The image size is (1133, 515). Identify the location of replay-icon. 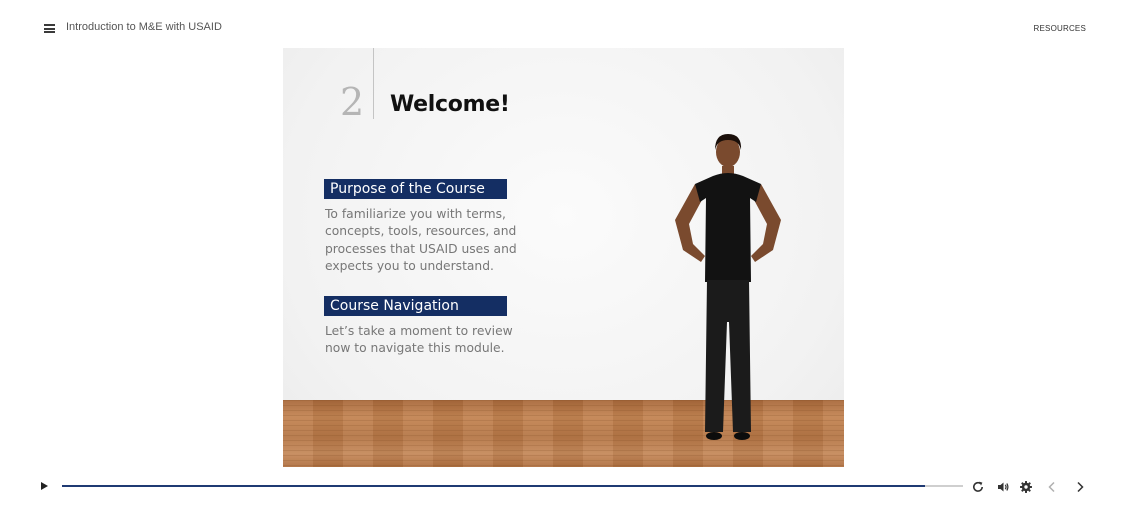
(978, 487).